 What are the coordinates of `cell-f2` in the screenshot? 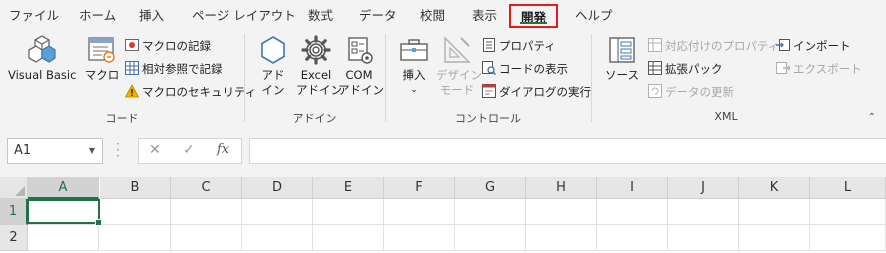 It's located at (419, 238).